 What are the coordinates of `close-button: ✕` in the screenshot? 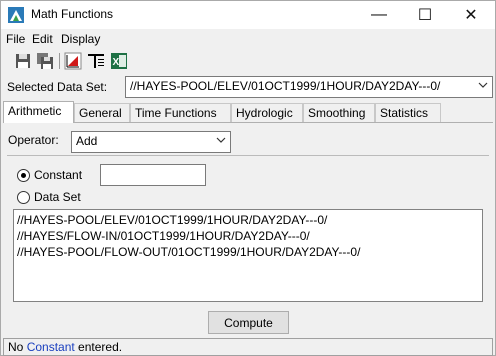 It's located at (471, 15).